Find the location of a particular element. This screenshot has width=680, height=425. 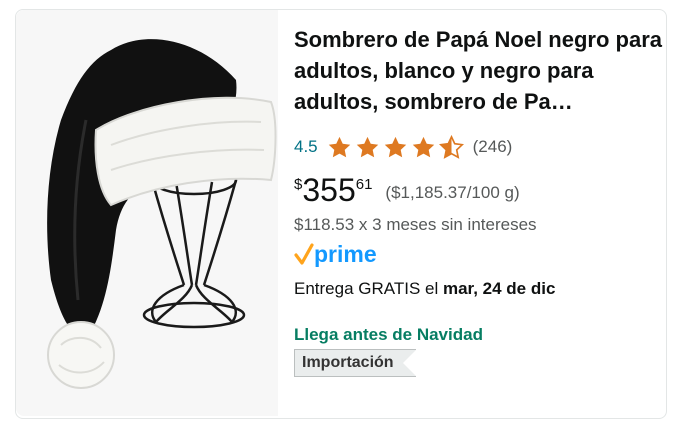

delivery-date: mar, 24 de dic is located at coordinates (499, 288).